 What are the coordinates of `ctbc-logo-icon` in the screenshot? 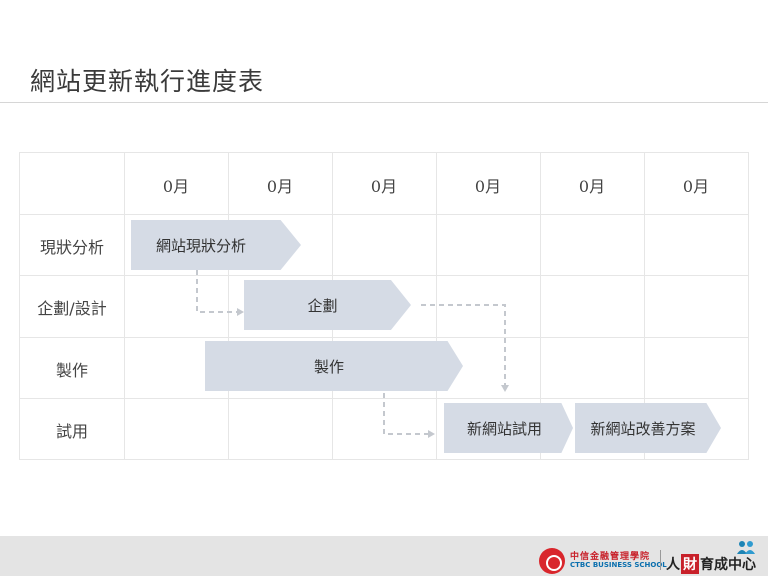 It's located at (552, 561).